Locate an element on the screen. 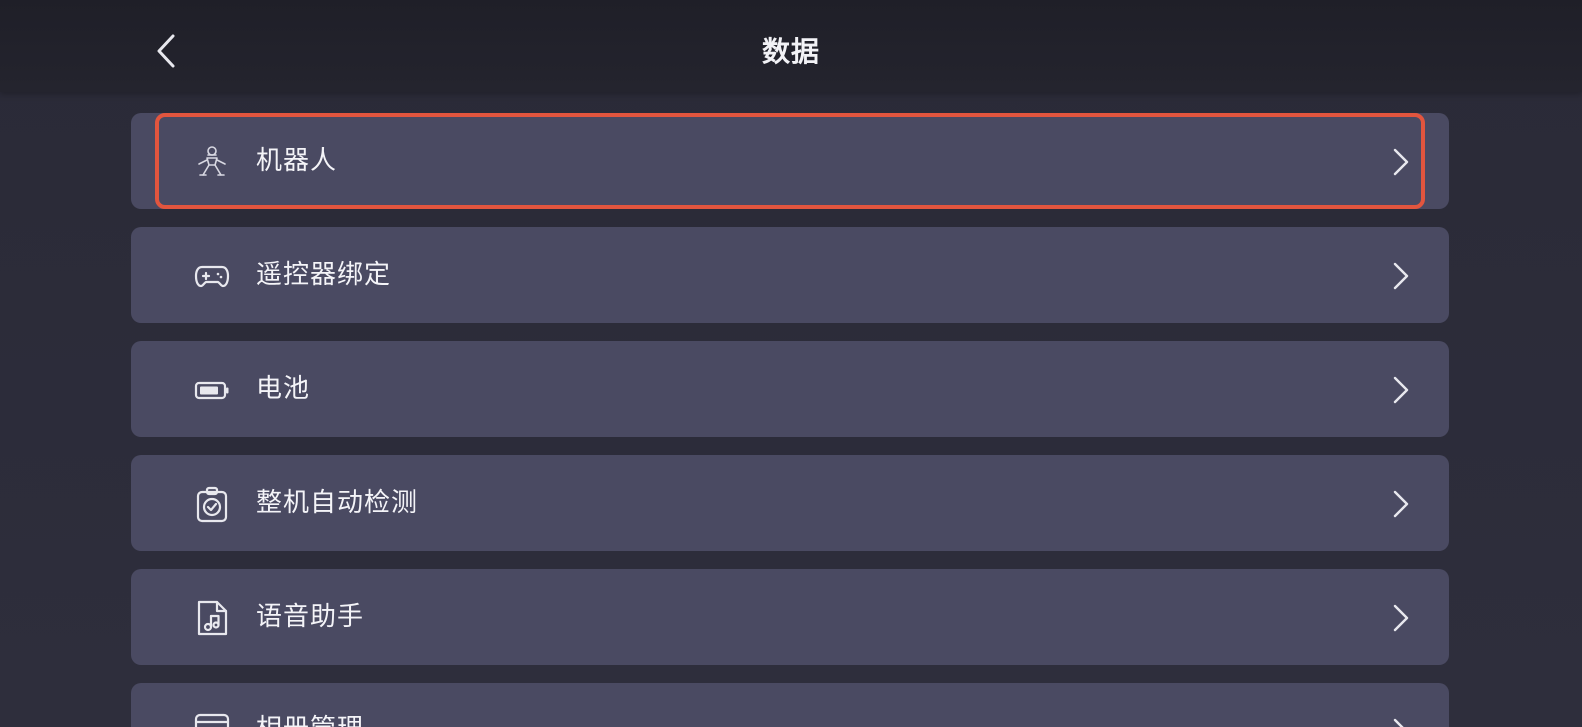  gamepad-icon is located at coordinates (212, 276).